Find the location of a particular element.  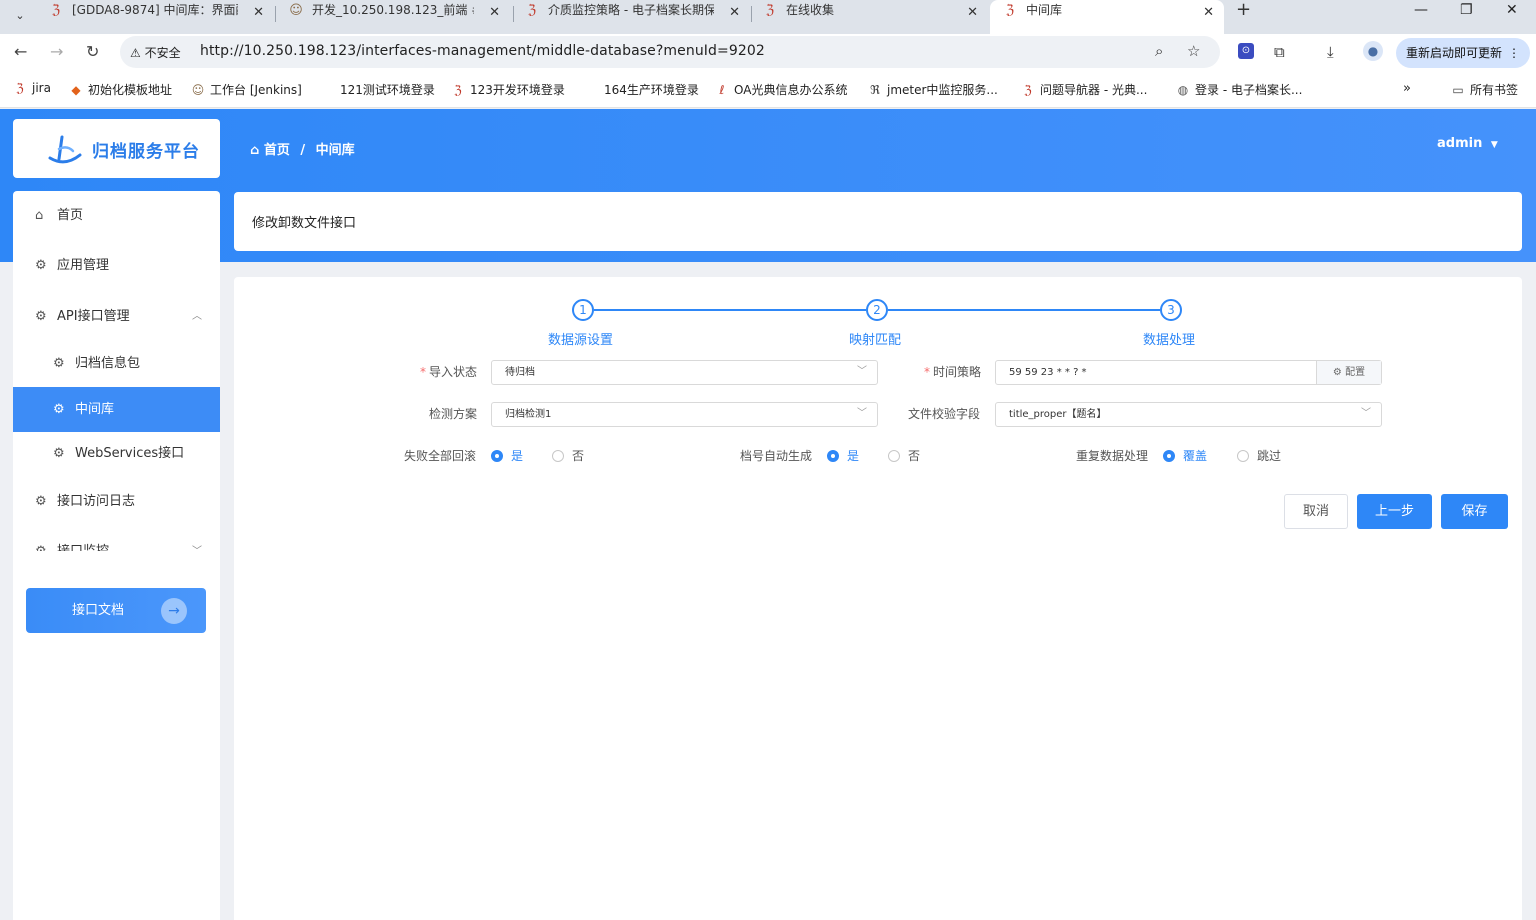

bookmarks-overflow-button: » is located at coordinates (1407, 88).